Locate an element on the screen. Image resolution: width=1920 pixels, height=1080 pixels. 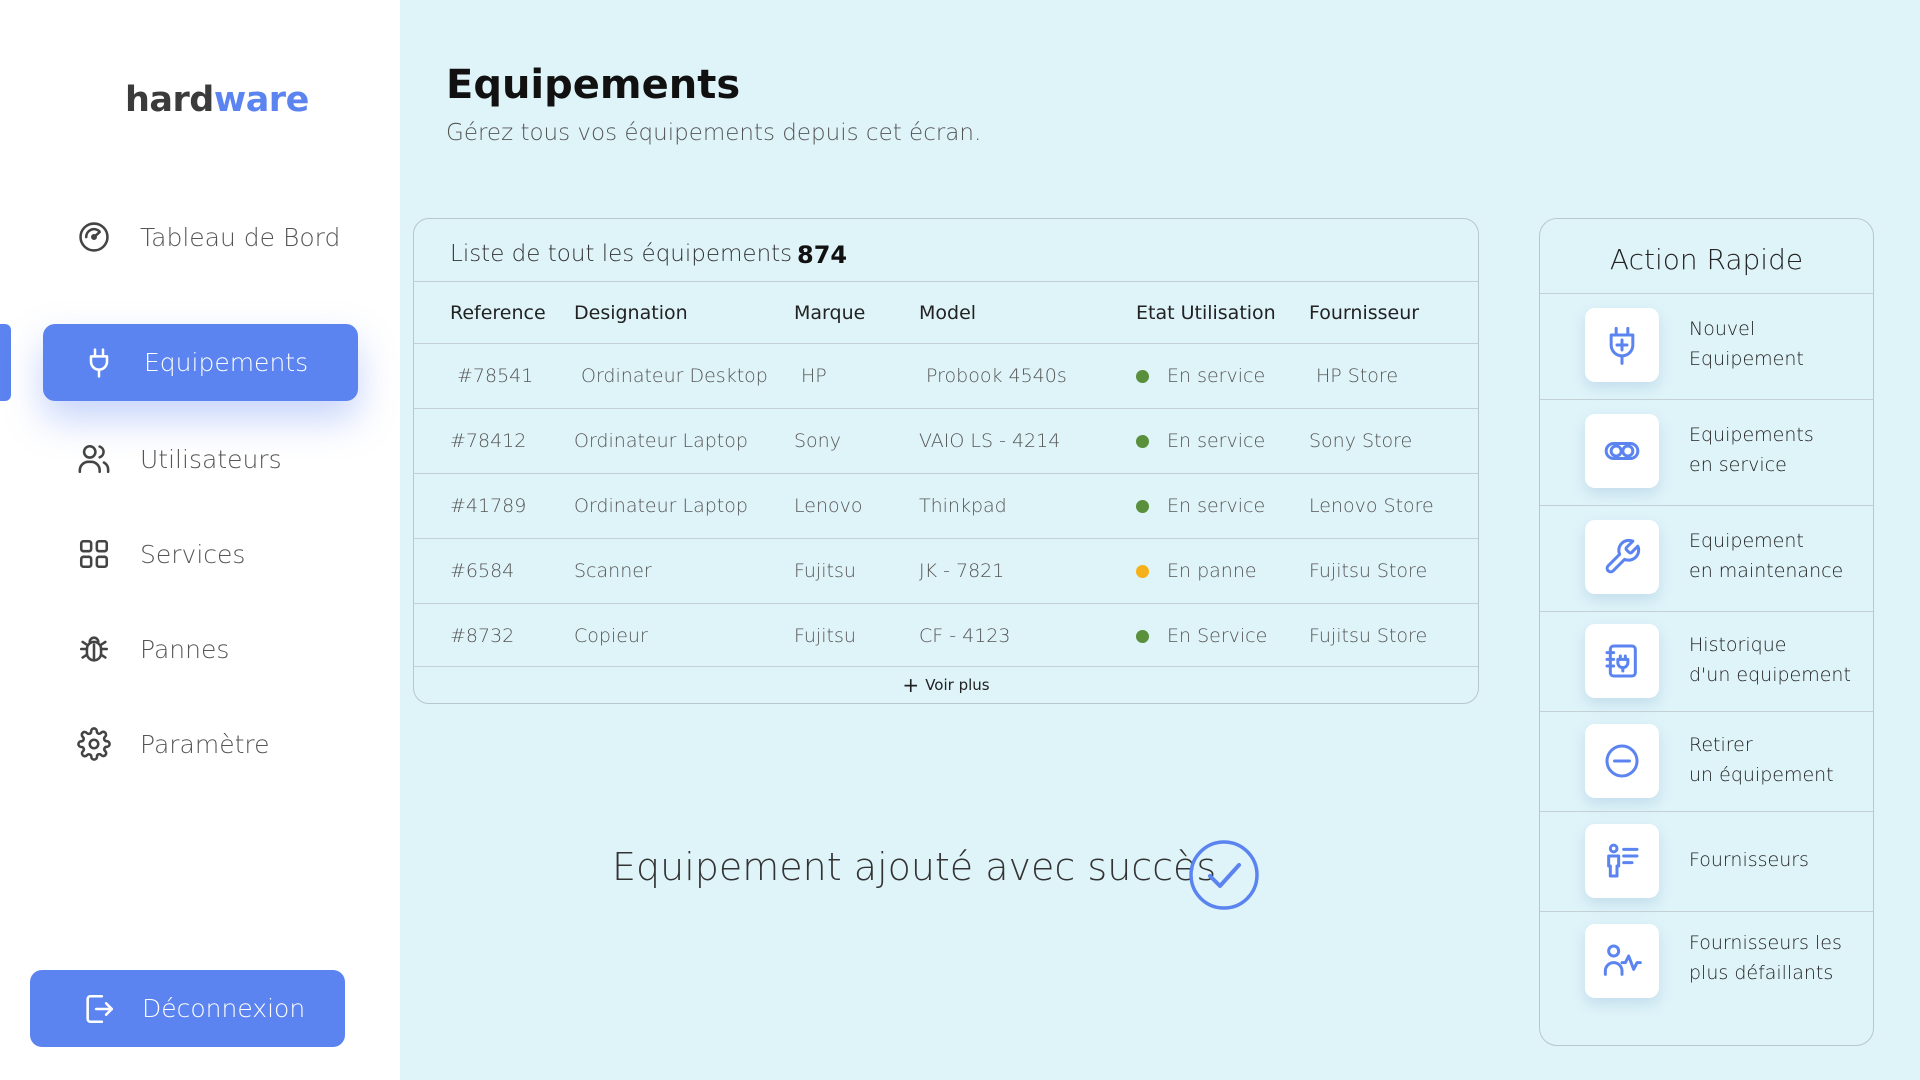
quick-action-label: Fournisseurs les plus défaillants is located at coordinates (1765, 958).